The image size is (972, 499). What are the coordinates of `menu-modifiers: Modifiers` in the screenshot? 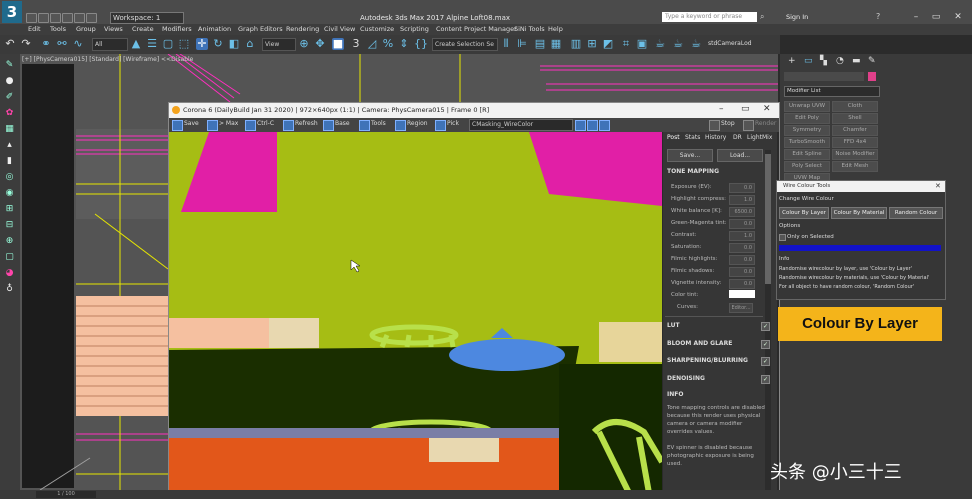 It's located at (177, 29).